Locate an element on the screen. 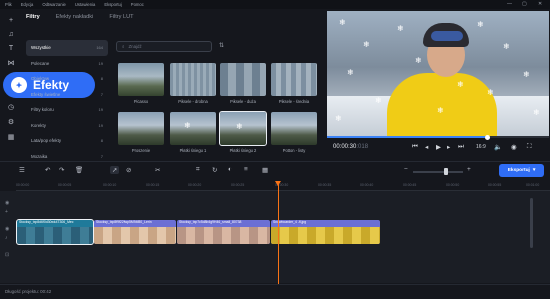  menu-edit: Edycja is located at coordinates (27, 4).